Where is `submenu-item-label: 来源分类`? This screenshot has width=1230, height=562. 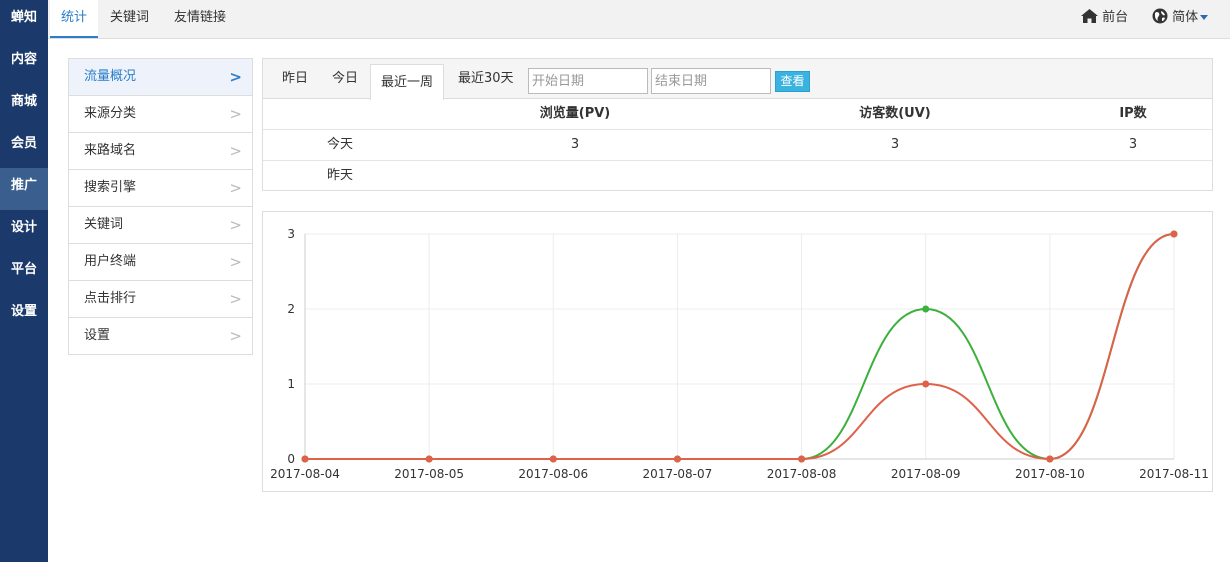 submenu-item-label: 来源分类 is located at coordinates (110, 113).